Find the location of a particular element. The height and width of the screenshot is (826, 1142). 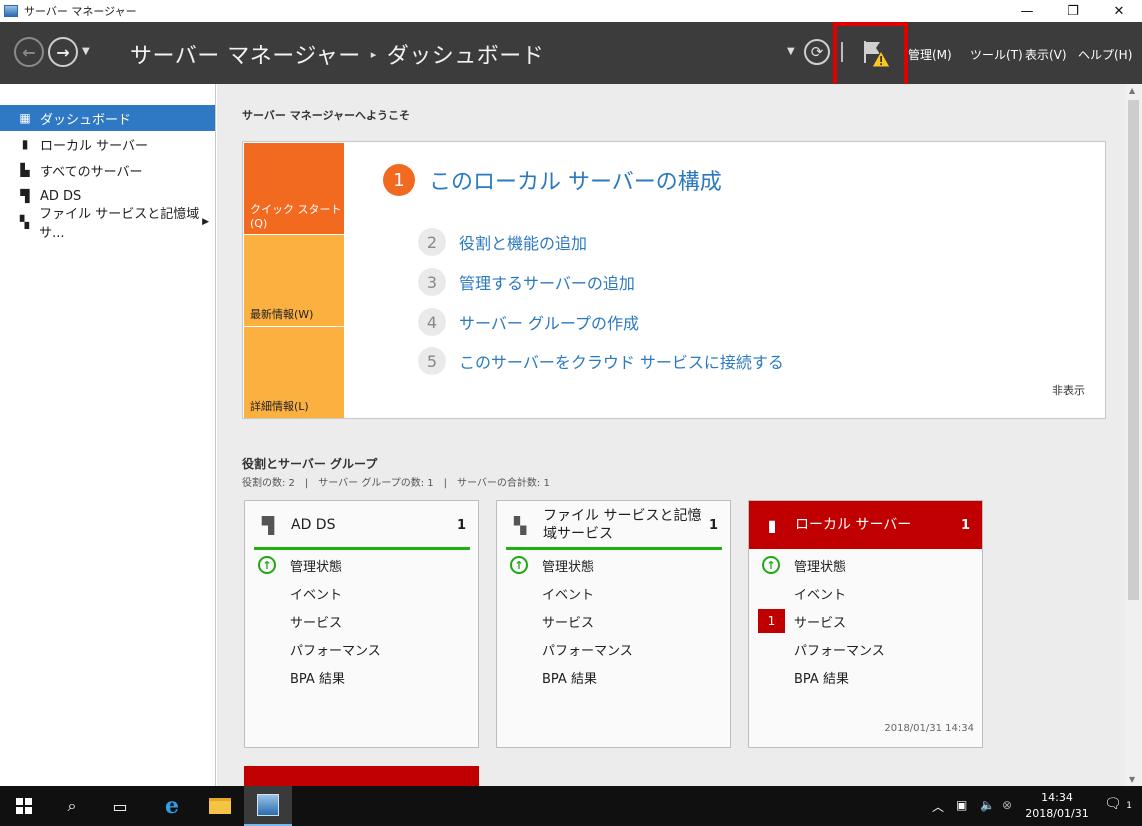

step-configure-local-server: 1 このローカル サーバーの構成 is located at coordinates (552, 180).